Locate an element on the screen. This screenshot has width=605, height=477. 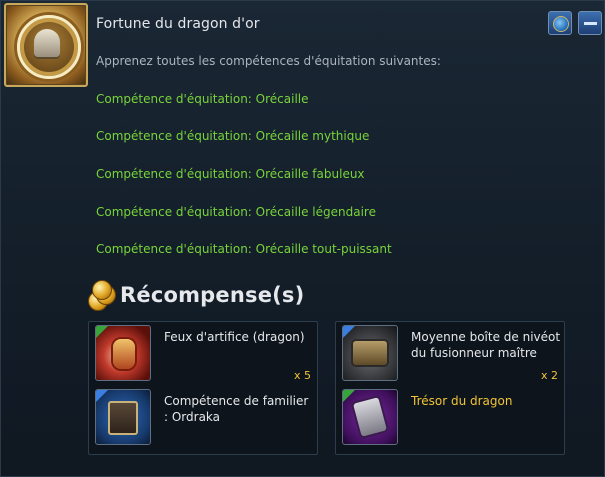
collapse-button is located at coordinates (590, 23).